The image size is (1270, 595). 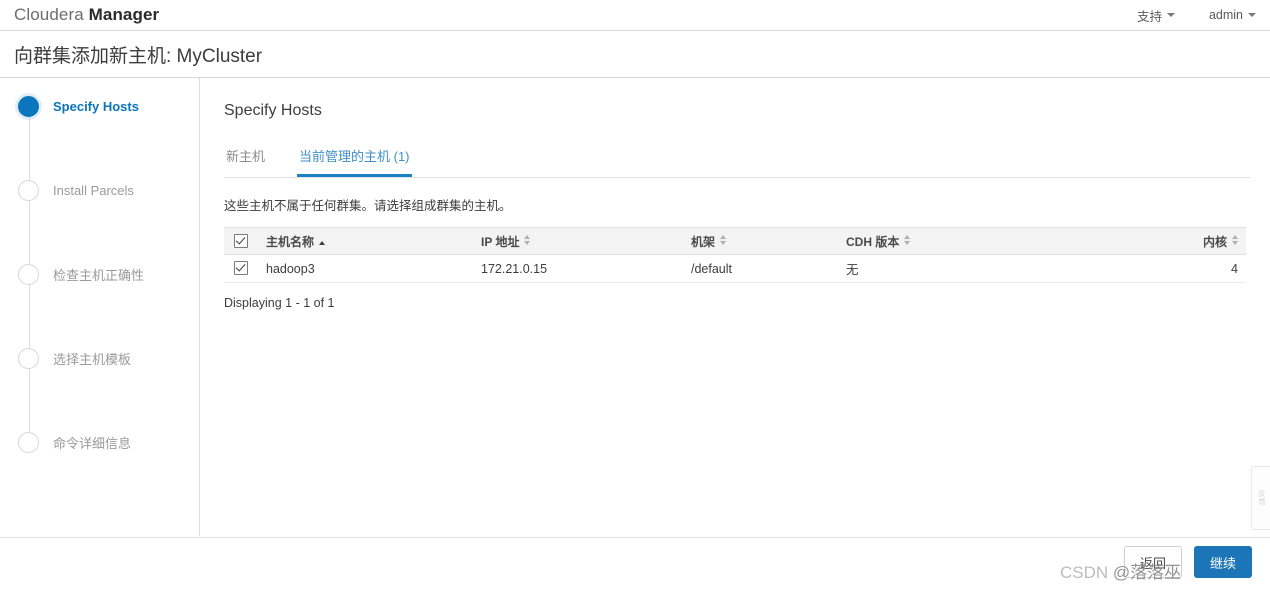 I want to click on support-menu: 支持, so click(x=1156, y=15).